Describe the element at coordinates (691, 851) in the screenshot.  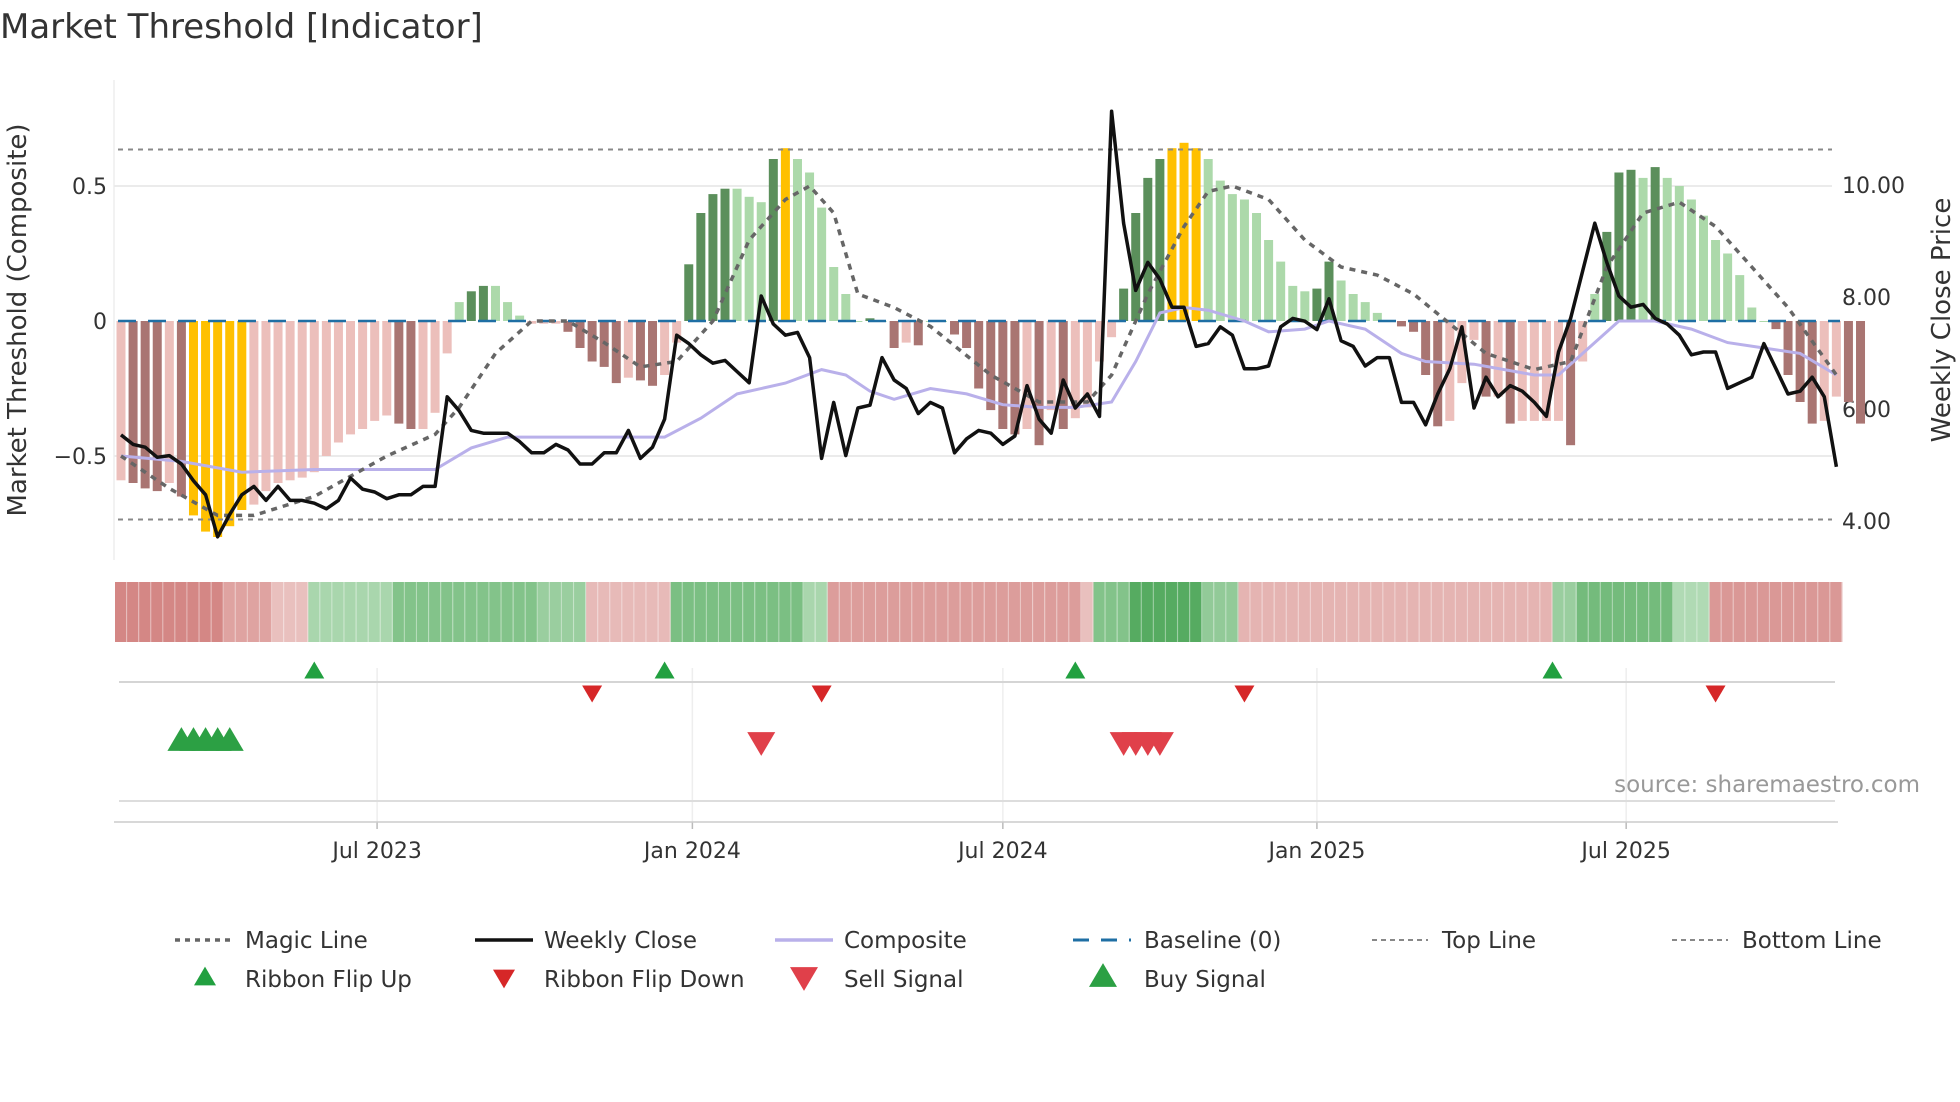
I see `xtick-label: Jan 2024` at that location.